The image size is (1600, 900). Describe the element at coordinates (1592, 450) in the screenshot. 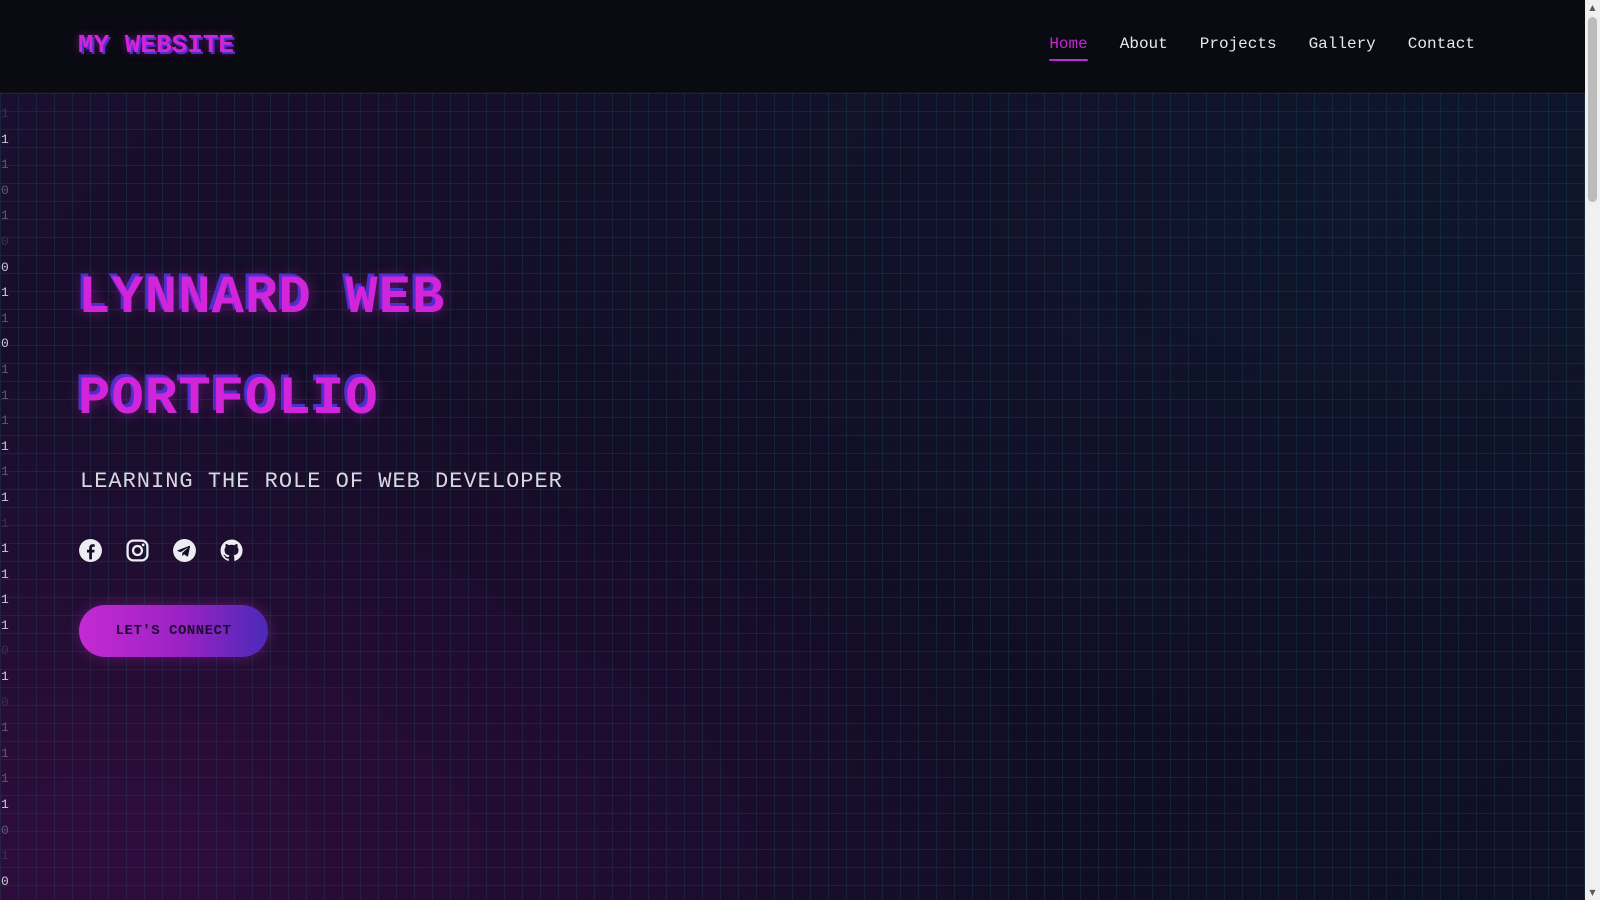

I see `page-scrollbar: ▲ ▼` at that location.